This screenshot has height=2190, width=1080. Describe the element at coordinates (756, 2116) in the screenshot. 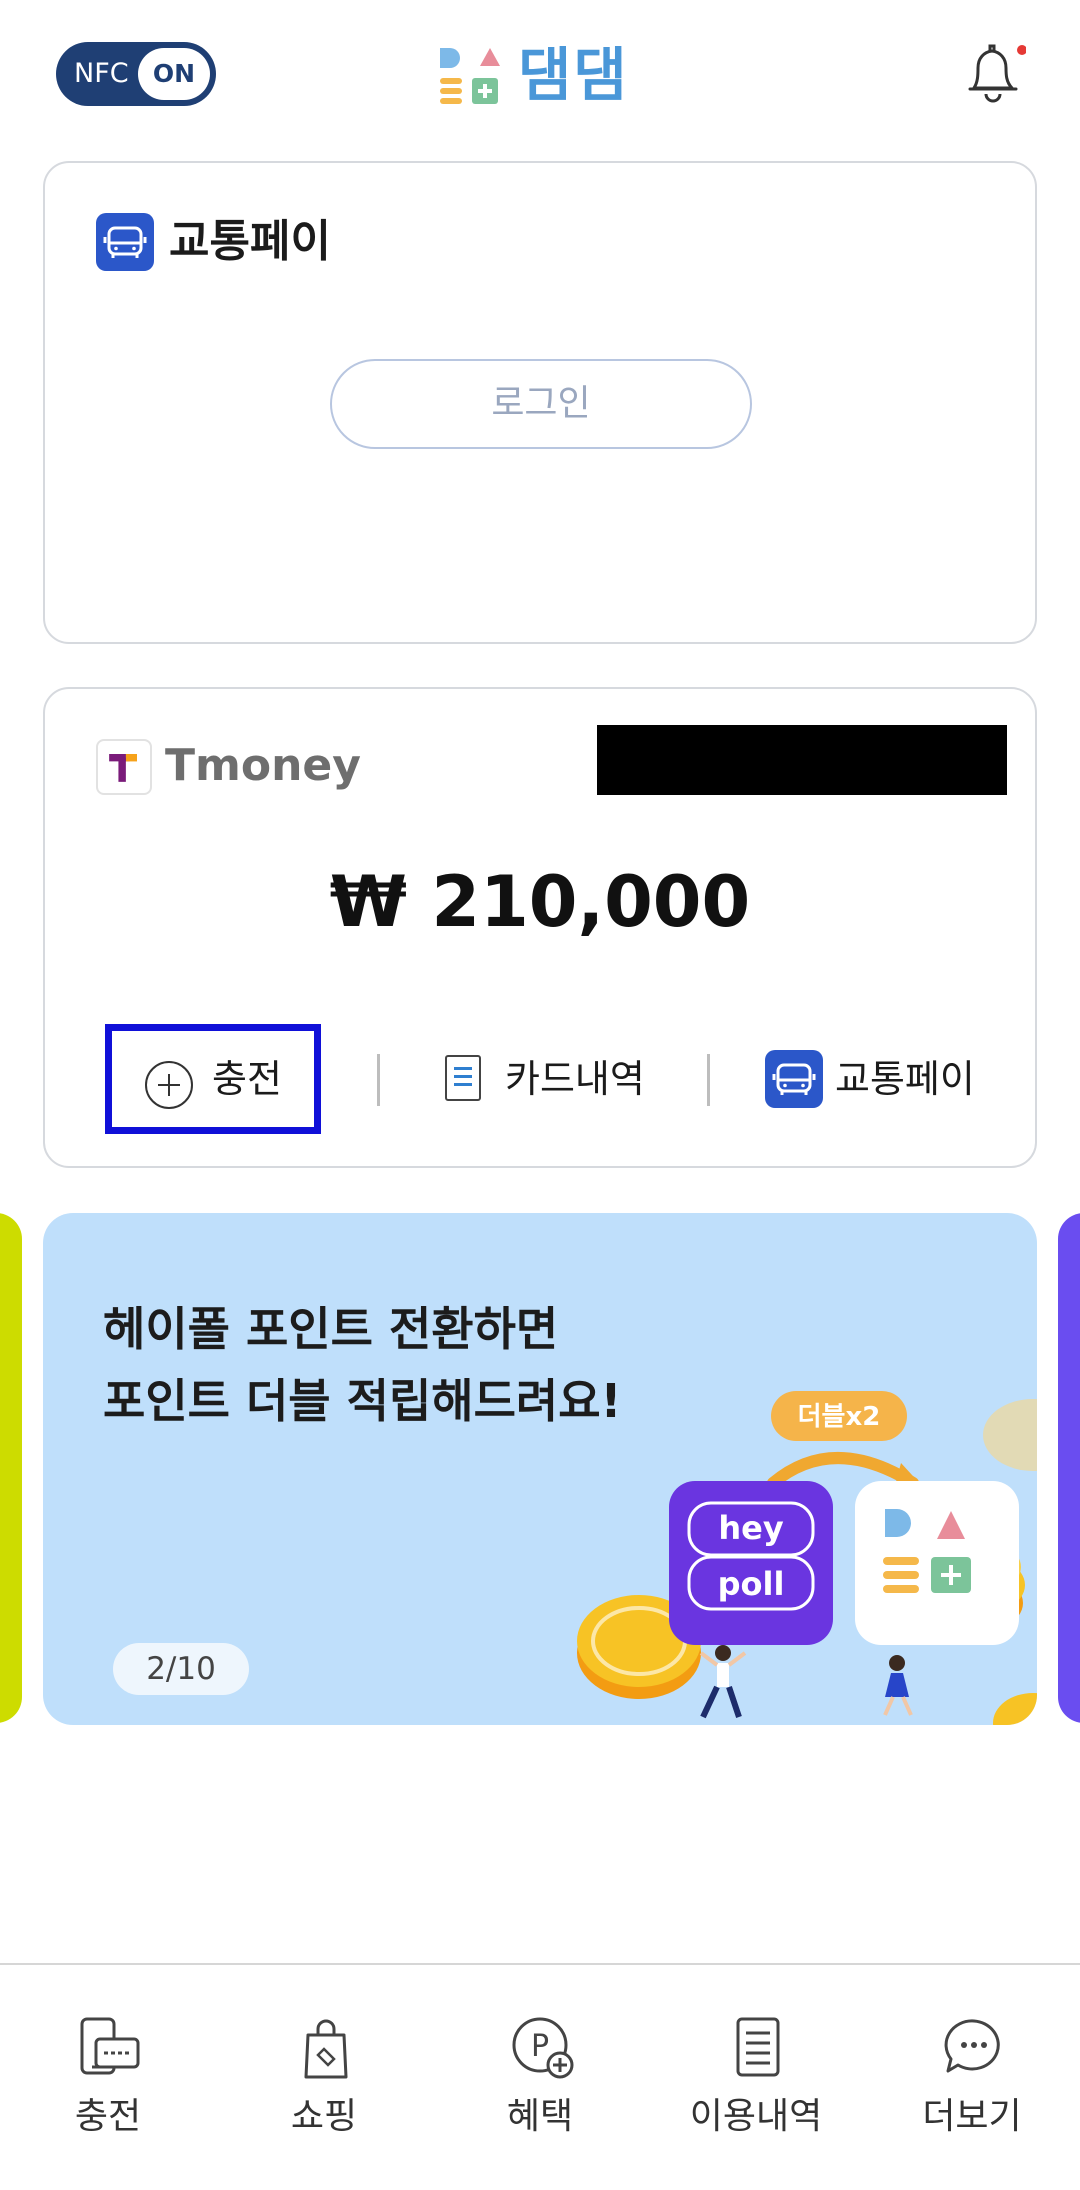

I see `nav-label-history: 이용내역` at that location.